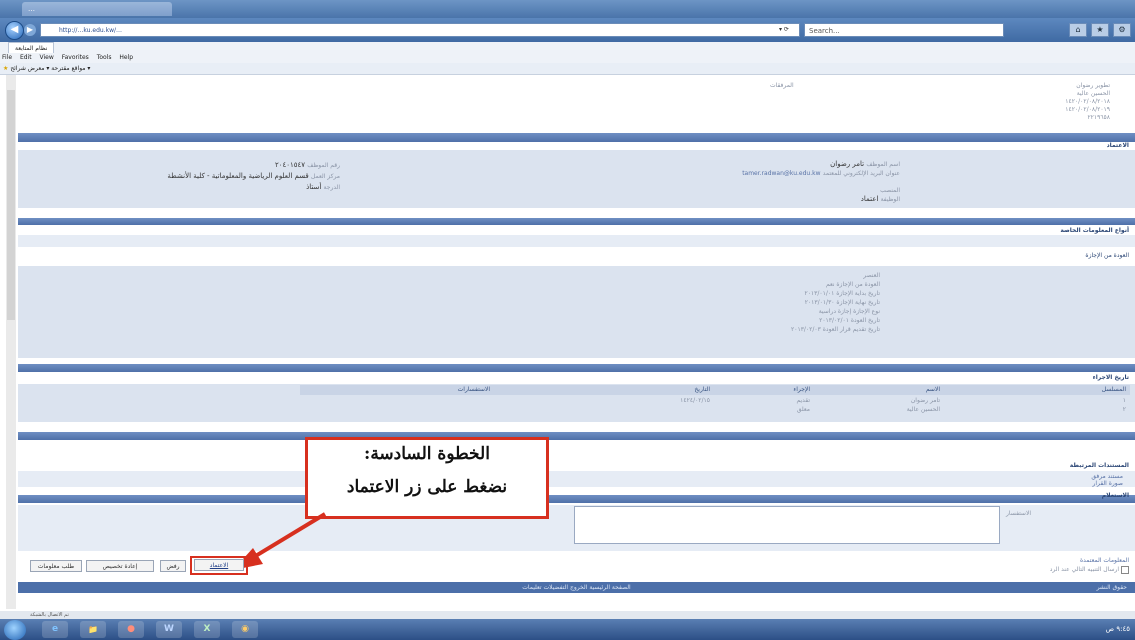  Describe the element at coordinates (1107, 476) in the screenshot. I see `related-doc-link: مستند مرفق` at that location.